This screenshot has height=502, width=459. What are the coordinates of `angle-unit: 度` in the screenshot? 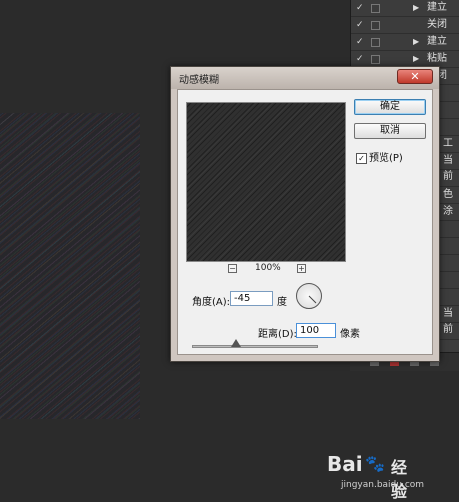 It's located at (282, 302).